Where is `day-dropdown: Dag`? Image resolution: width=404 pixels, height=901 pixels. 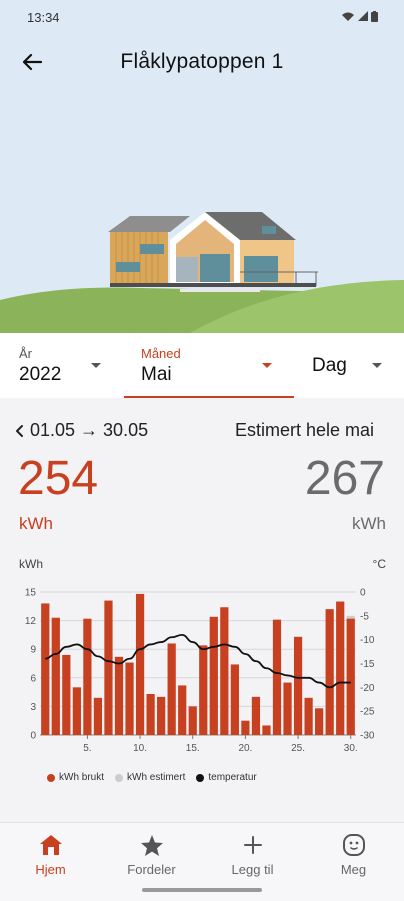 day-dropdown: Dag is located at coordinates (349, 365).